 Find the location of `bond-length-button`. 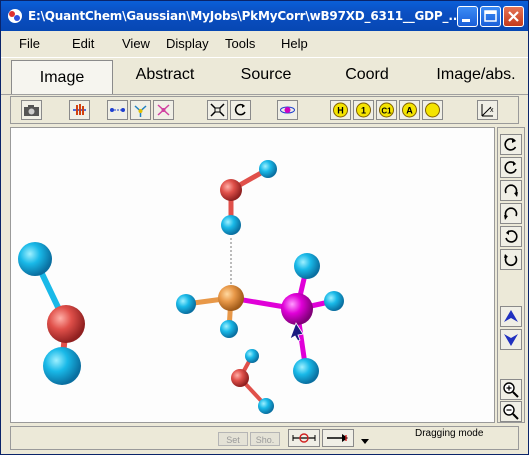

bond-length-button is located at coordinates (117, 110).